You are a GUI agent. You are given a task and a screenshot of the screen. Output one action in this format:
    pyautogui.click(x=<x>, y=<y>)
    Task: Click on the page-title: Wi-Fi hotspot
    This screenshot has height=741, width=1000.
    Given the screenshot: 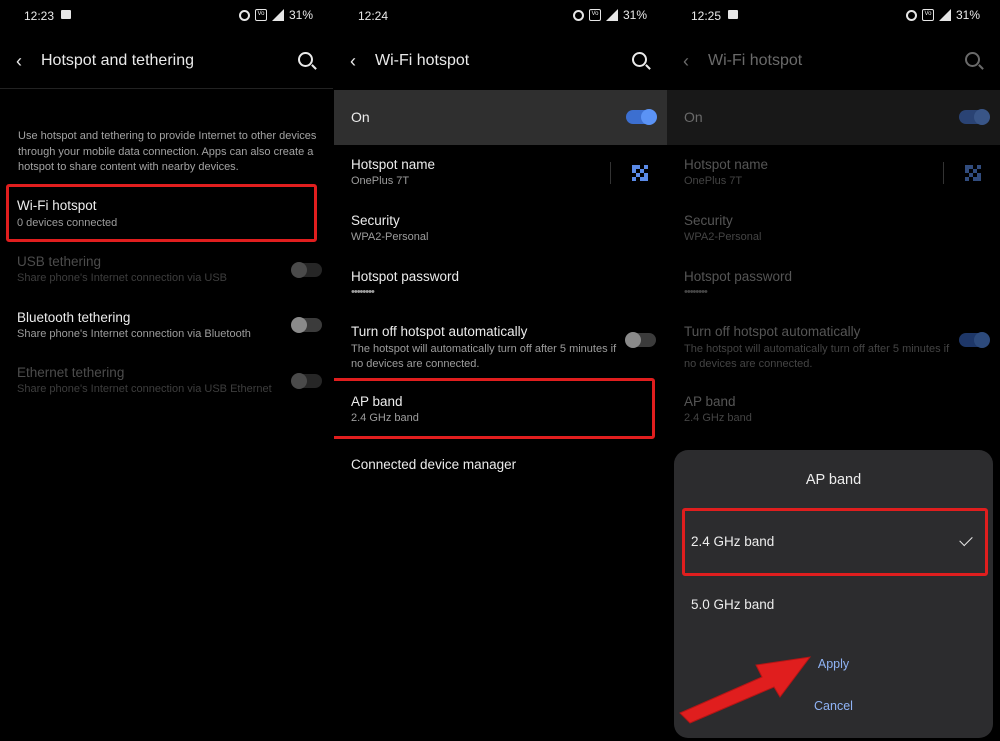 What is the action you would take?
    pyautogui.click(x=422, y=60)
    